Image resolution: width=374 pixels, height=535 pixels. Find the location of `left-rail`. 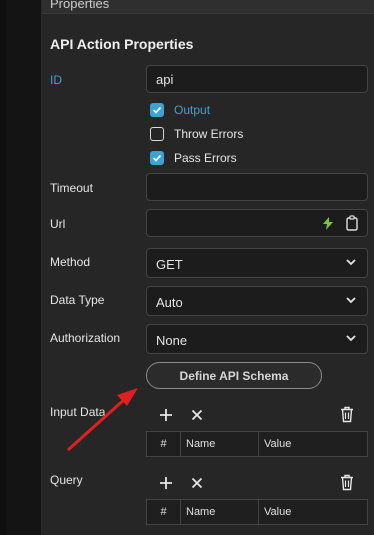

left-rail is located at coordinates (21, 267).